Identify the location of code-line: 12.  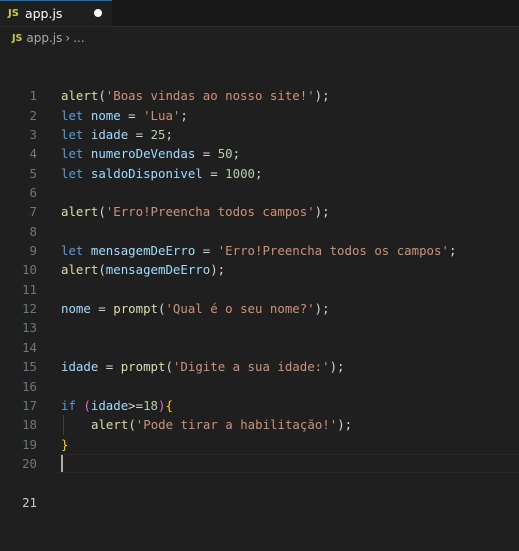
(259, 298).